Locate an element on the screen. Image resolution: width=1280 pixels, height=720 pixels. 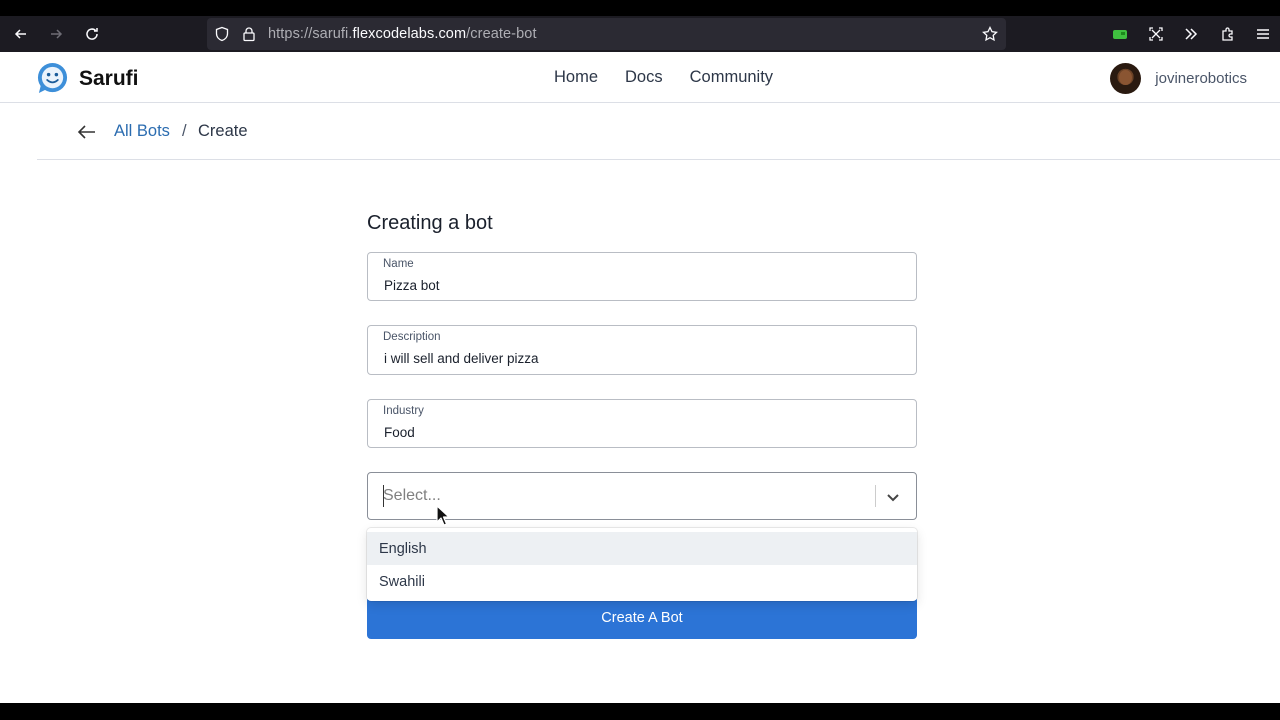
option-english: English is located at coordinates (642, 548).